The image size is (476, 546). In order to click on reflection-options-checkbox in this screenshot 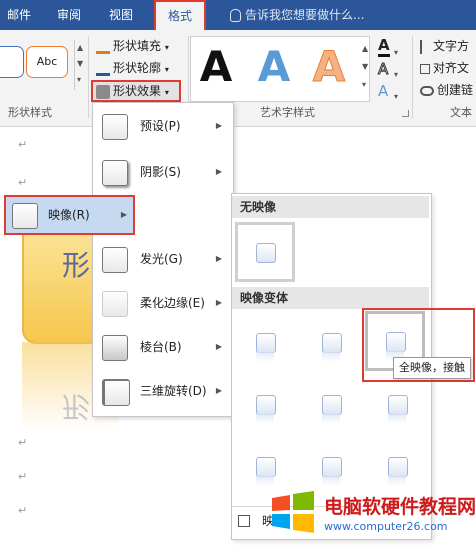, I will do `click(244, 521)`.